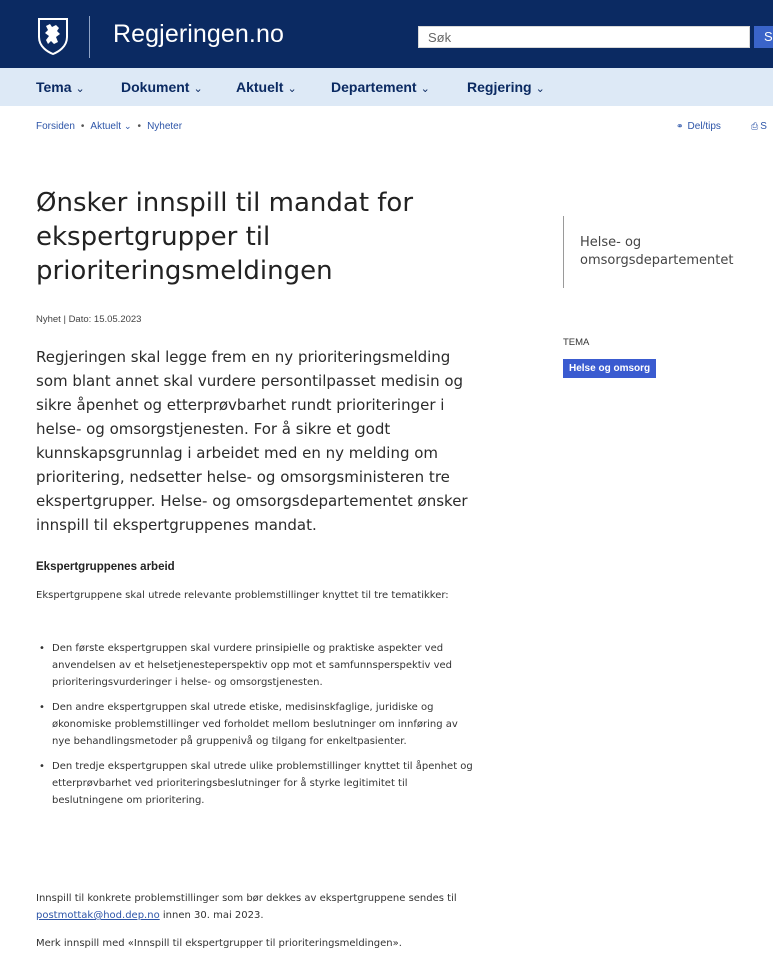 The width and height of the screenshot is (773, 963). I want to click on share-icon: ⚭, so click(680, 126).